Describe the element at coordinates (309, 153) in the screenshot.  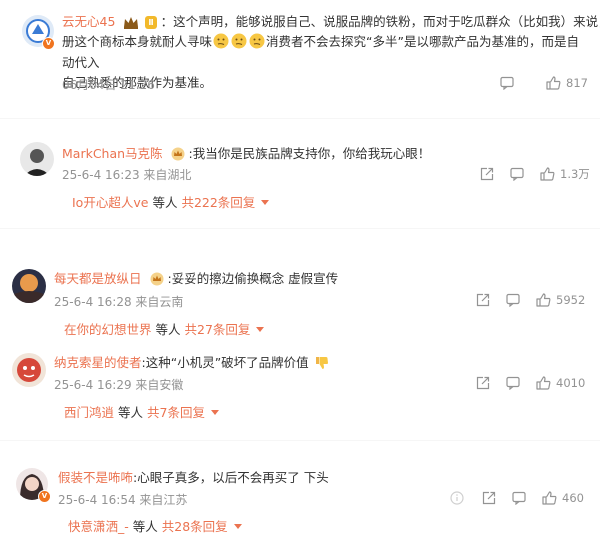
I see `comment-text: :我当你是民族品牌支持你，你给我玩心眼！` at that location.